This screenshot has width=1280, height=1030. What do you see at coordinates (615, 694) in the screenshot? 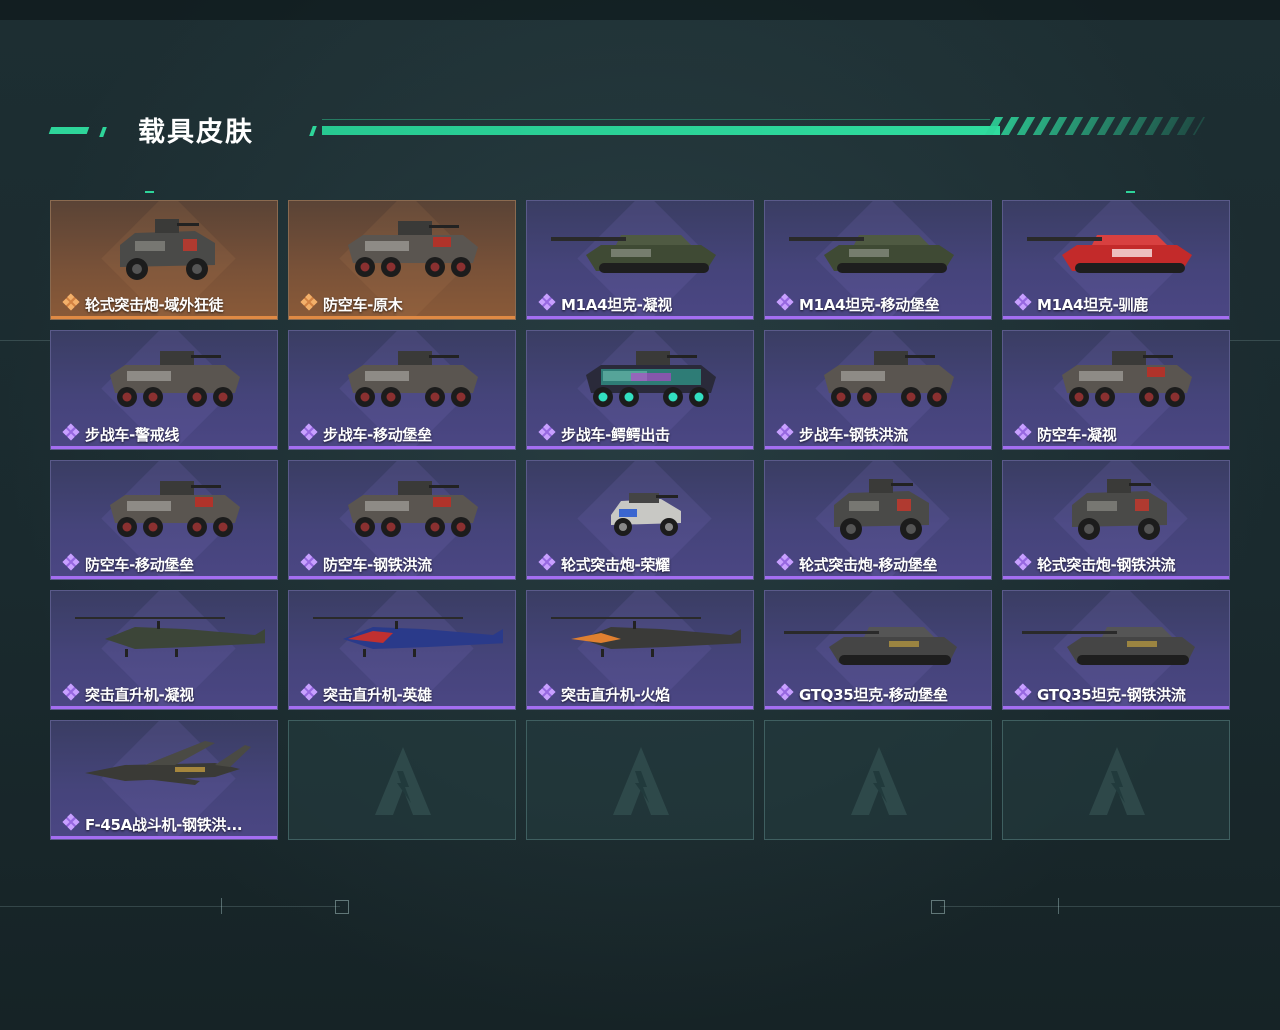
I see `skin-name: 突击直升机-火焰` at bounding box center [615, 694].